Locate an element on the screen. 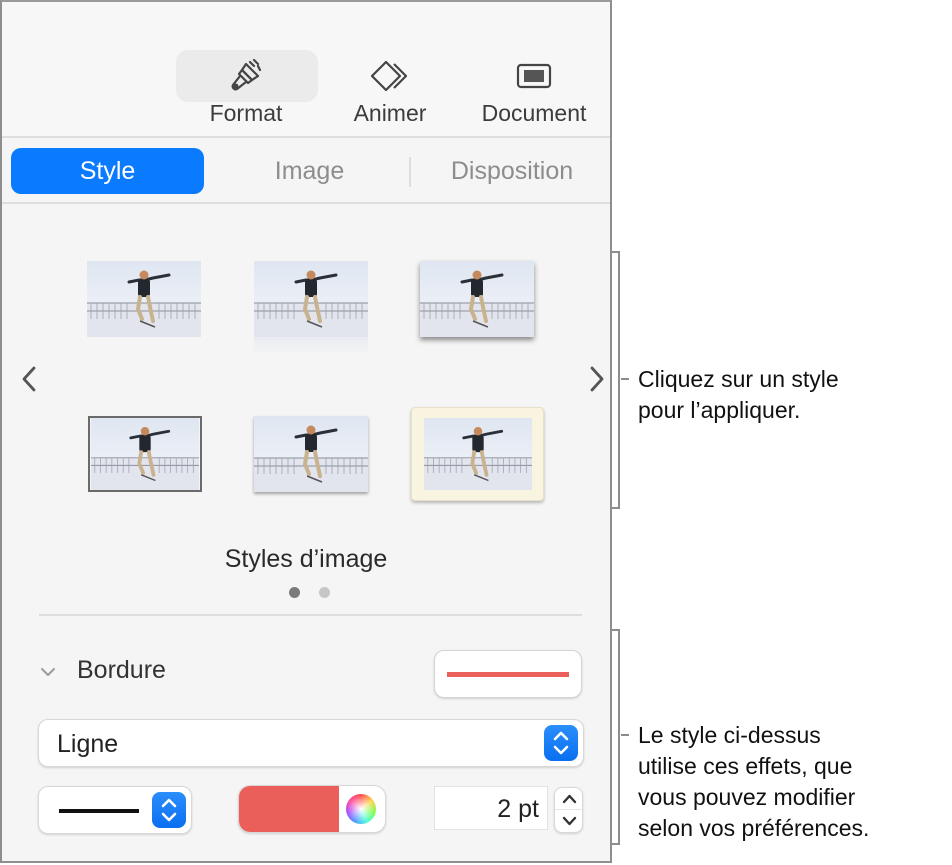  callout-text: Cliquez sur un style pour l’appliquer. is located at coordinates (738, 394).